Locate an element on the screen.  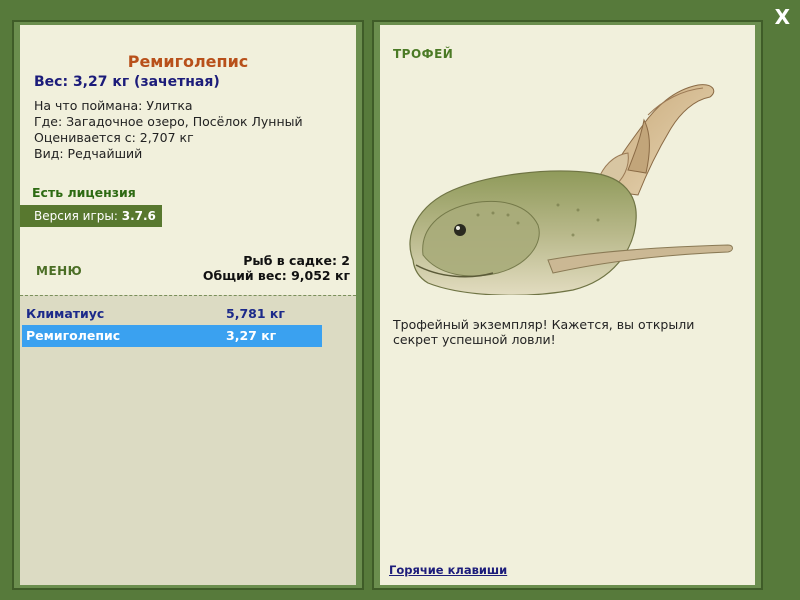
menu-button: МЕНЮ is located at coordinates (59, 271).